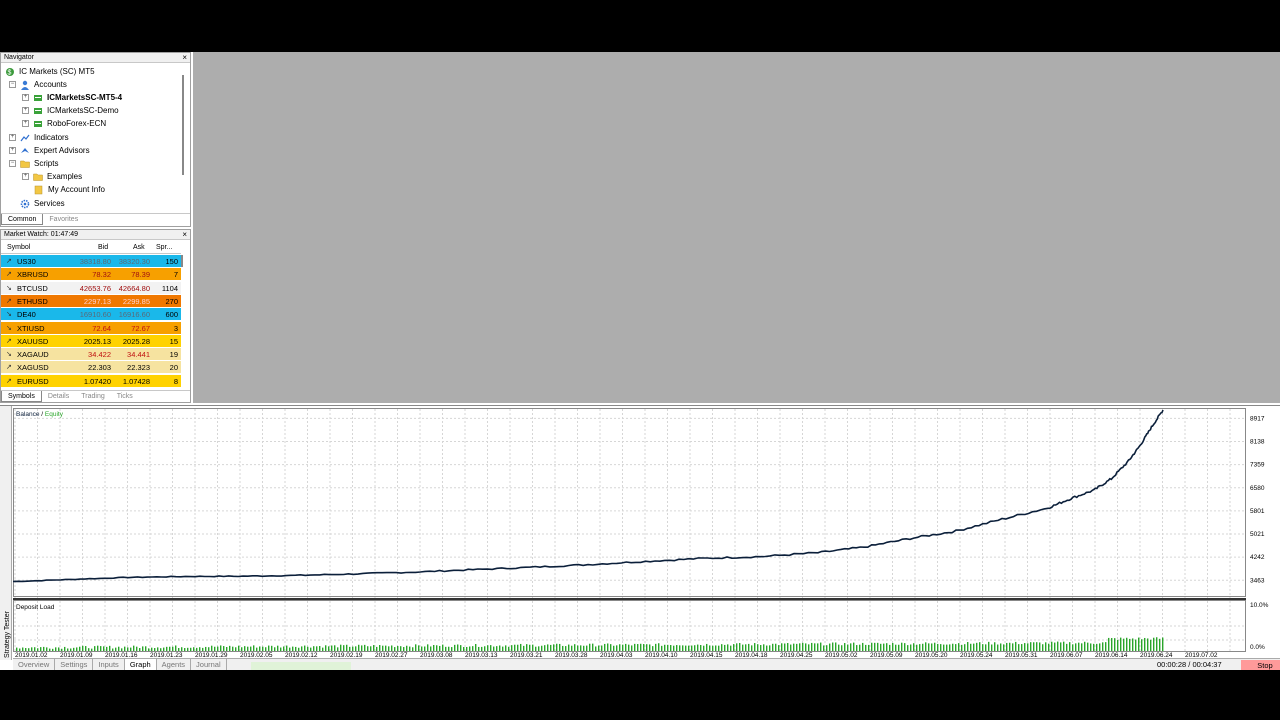 Image resolution: width=1280 pixels, height=720 pixels. Describe the element at coordinates (182, 261) in the screenshot. I see `market-watch-scrollbar` at that location.